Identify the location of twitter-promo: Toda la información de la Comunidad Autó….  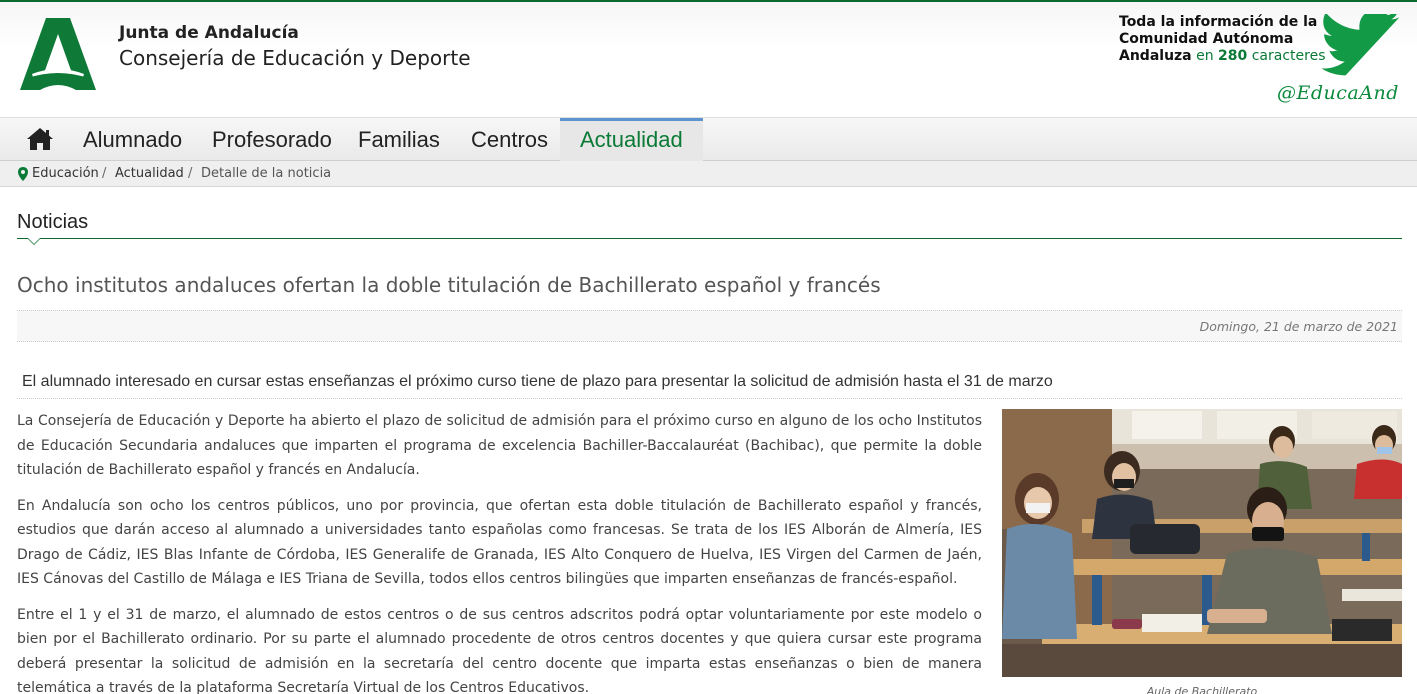
(1262, 60).